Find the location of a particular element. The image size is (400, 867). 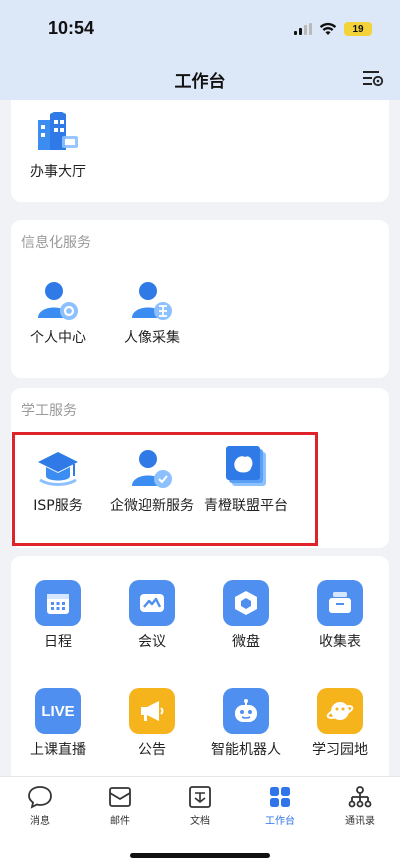

qingcheng-alliance-item: 青橙联盟平台 is located at coordinates (246, 480).